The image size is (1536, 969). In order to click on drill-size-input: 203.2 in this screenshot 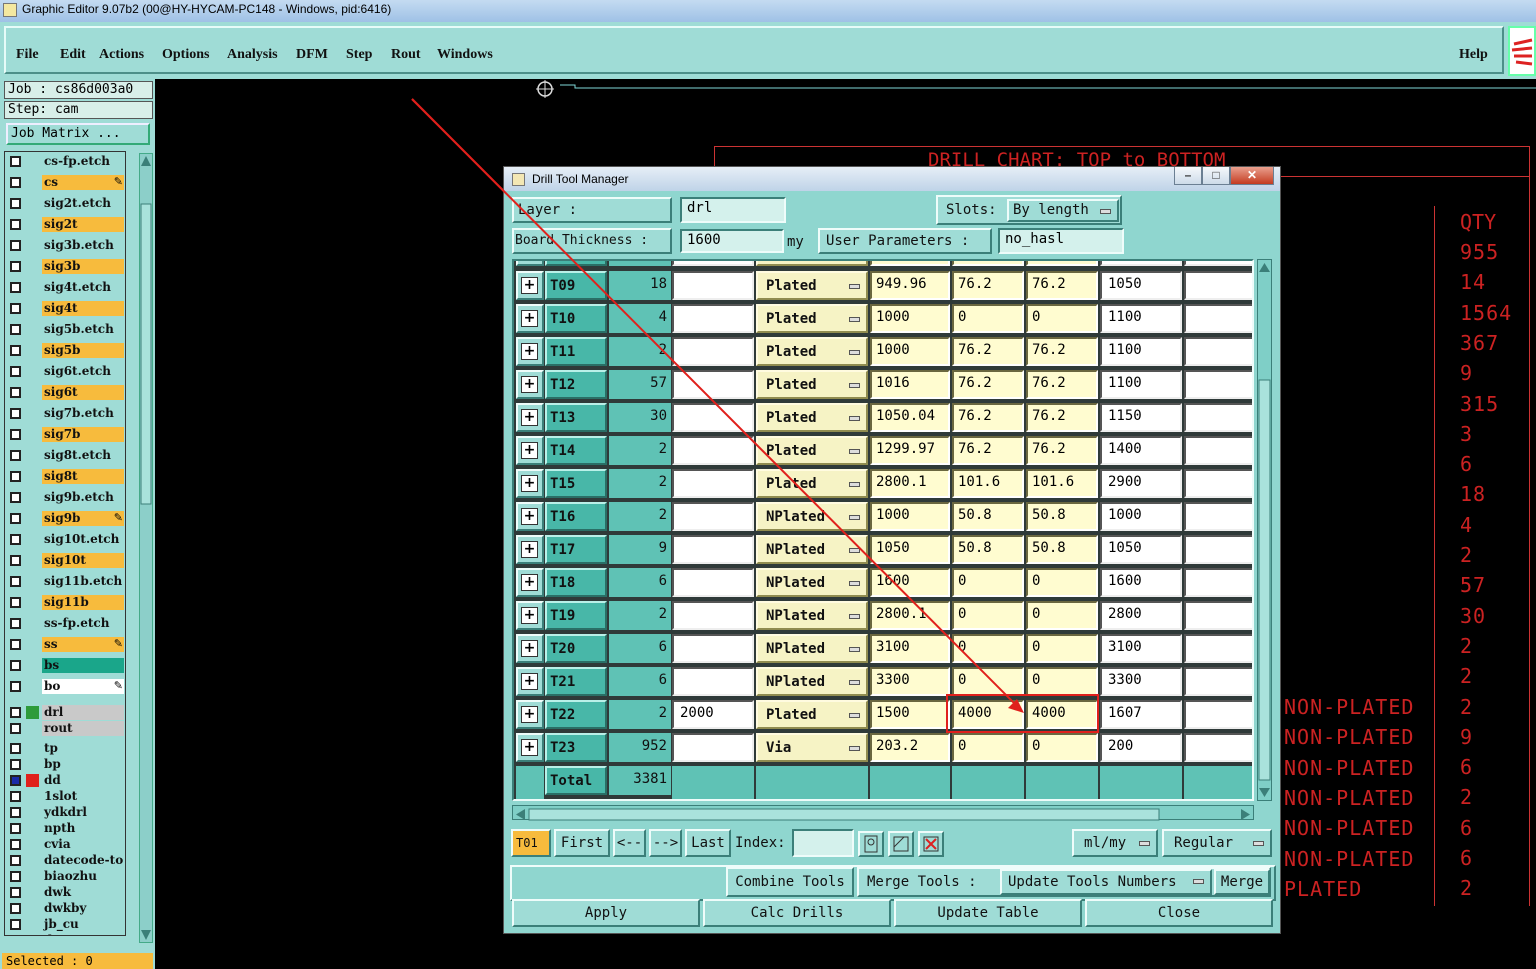, I will do `click(910, 747)`.